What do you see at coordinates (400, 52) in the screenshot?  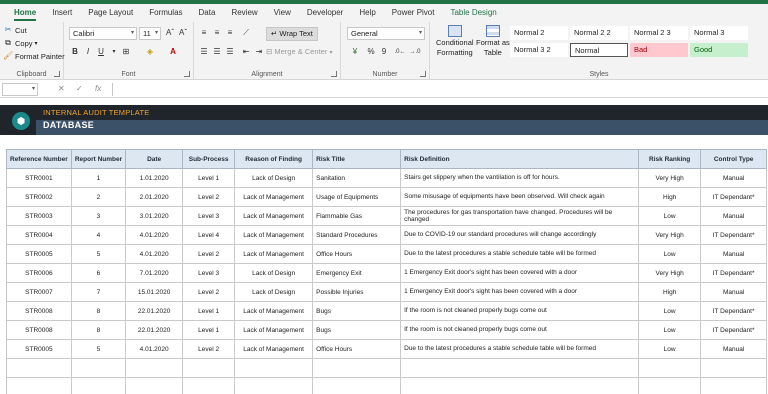 I see `increase-decimal-icon: .0←` at bounding box center [400, 52].